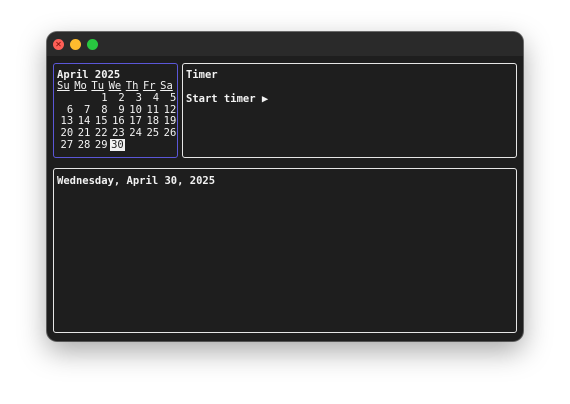 Image resolution: width=570 pixels, height=404 pixels. I want to click on calendar-day-label: 19, so click(170, 121).